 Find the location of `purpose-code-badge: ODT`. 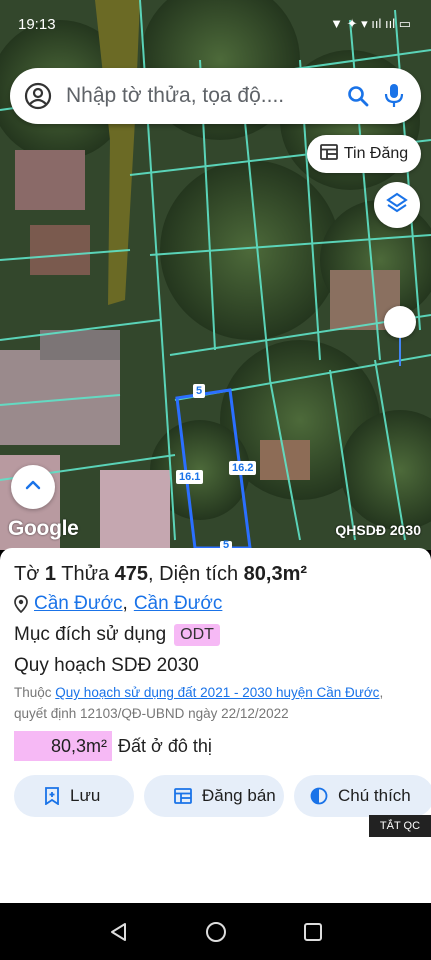

purpose-code-badge: ODT is located at coordinates (197, 635).